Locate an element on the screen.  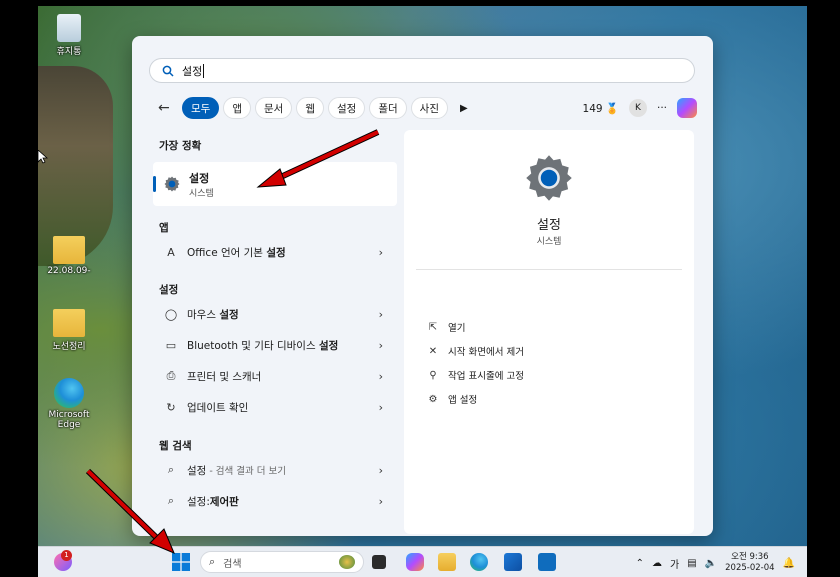
gear-icon: ⚙ is located at coordinates (433, 399).